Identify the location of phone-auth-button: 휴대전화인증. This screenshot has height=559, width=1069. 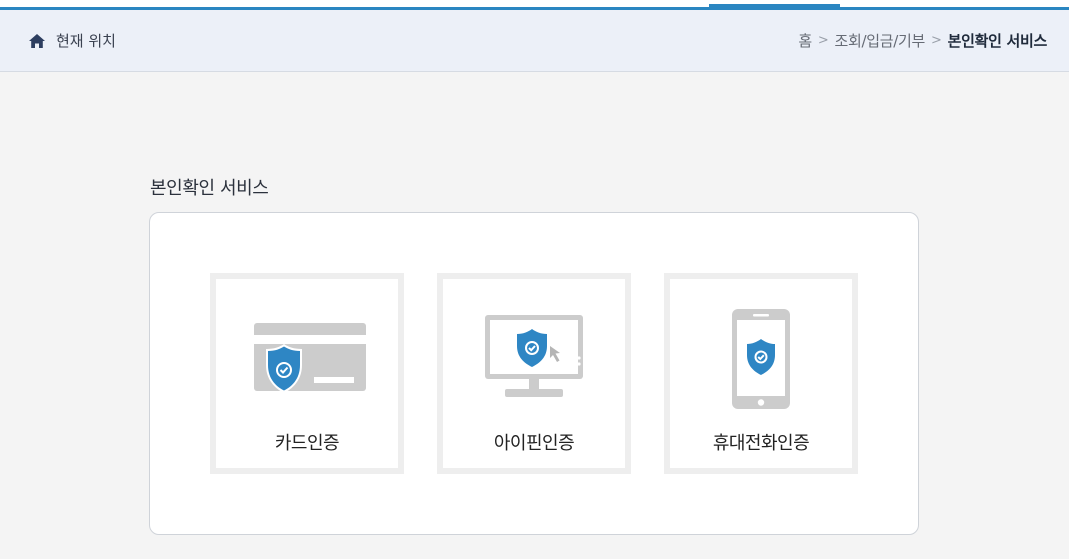
(761, 373).